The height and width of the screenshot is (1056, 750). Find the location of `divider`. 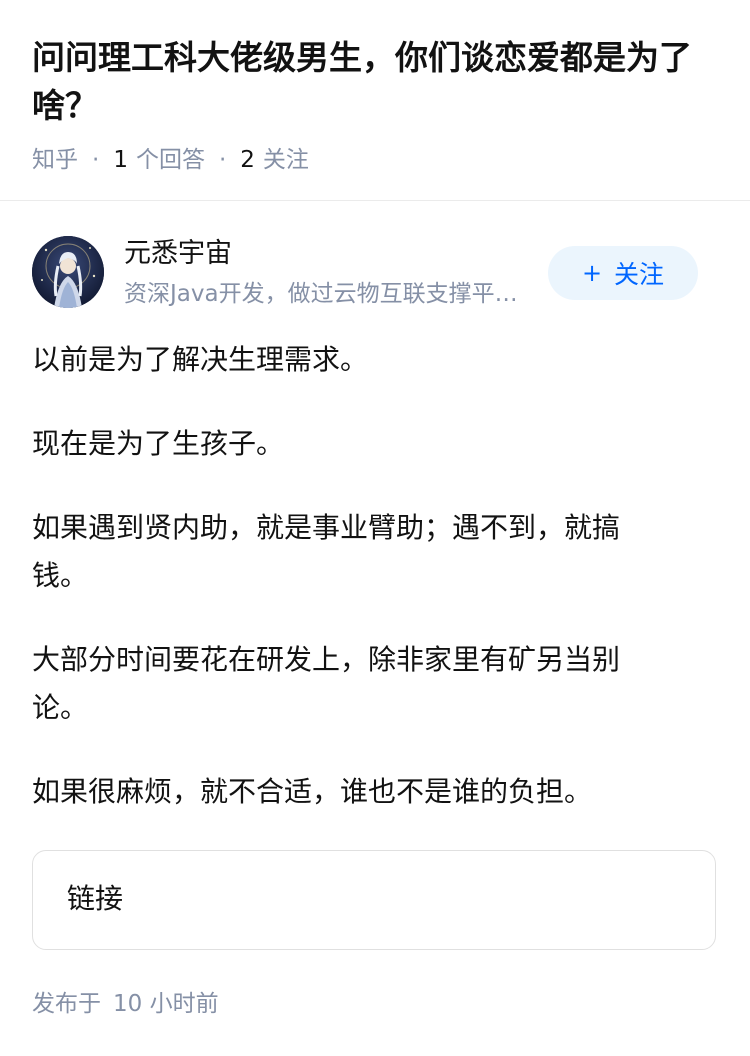

divider is located at coordinates (375, 200).